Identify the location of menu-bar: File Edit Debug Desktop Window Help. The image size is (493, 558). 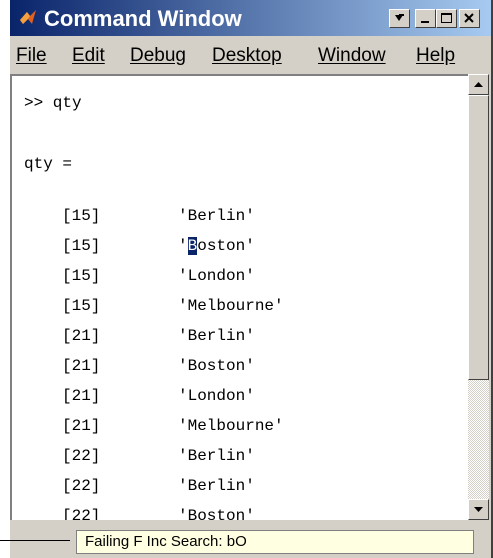
(250, 55).